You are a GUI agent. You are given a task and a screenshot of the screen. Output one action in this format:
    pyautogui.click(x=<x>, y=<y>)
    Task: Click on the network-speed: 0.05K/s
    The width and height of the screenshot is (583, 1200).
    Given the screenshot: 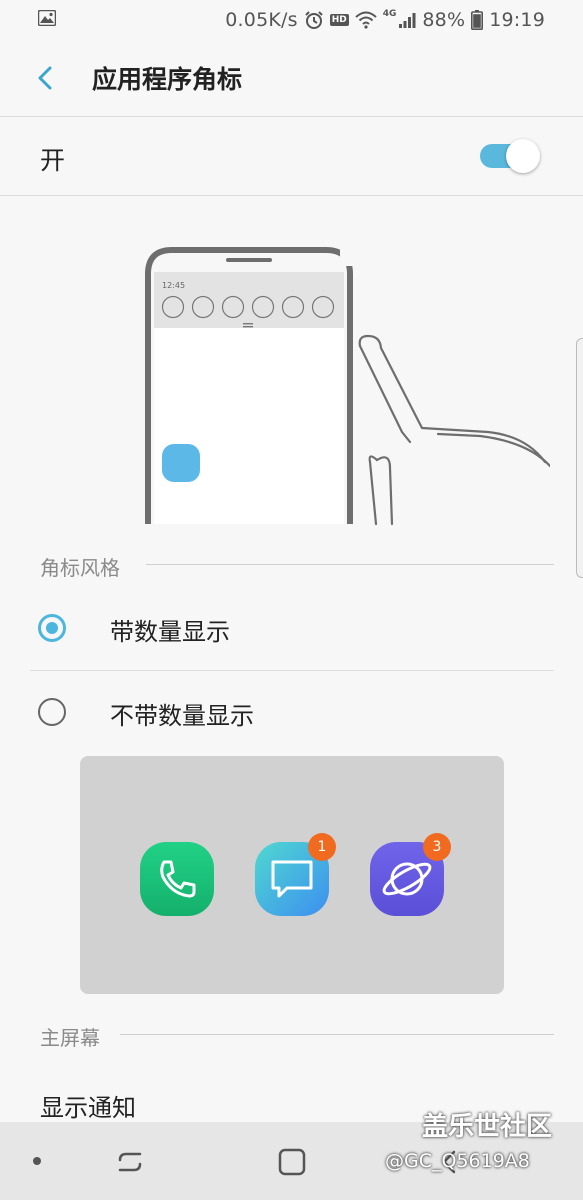 What is the action you would take?
    pyautogui.click(x=261, y=20)
    